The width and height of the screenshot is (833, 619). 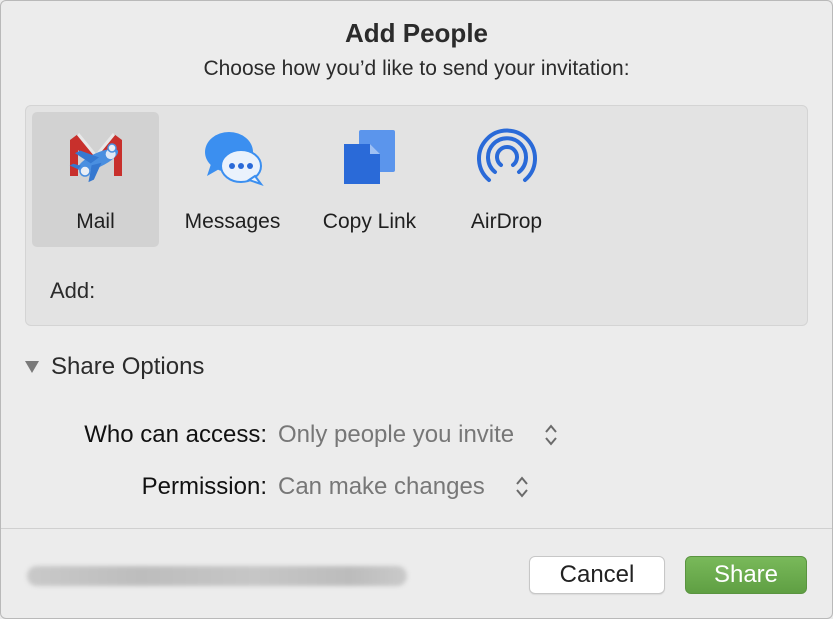 What do you see at coordinates (428, 291) in the screenshot?
I see `add-recipients-field` at bounding box center [428, 291].